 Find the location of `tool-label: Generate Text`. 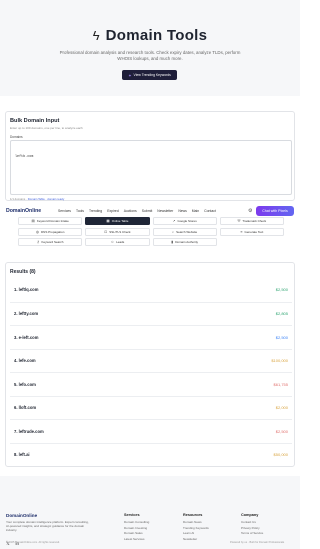

tool-label: Generate Text is located at coordinates (254, 231).